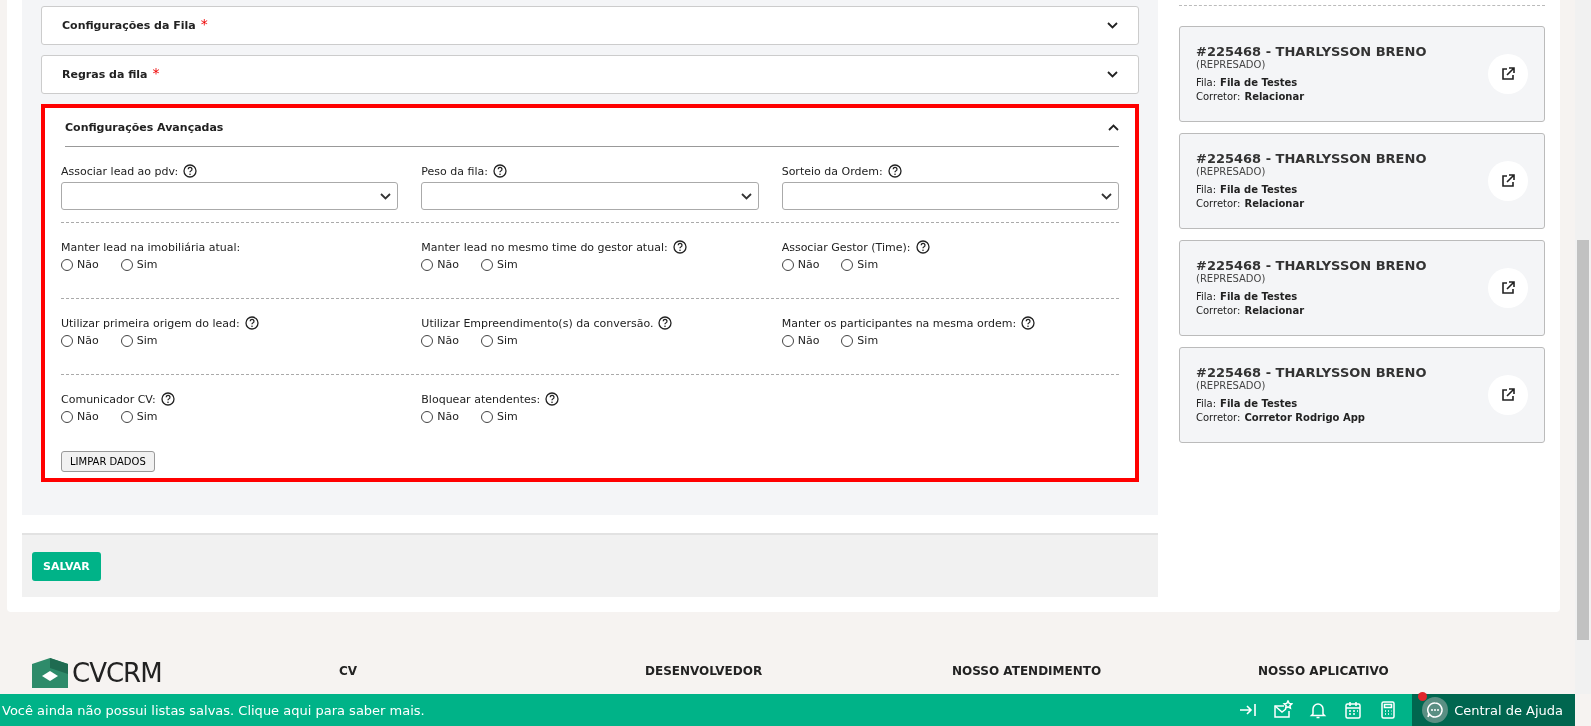 The height and width of the screenshot is (726, 1591). What do you see at coordinates (1353, 710) in the screenshot?
I see `calendar-icon` at bounding box center [1353, 710].